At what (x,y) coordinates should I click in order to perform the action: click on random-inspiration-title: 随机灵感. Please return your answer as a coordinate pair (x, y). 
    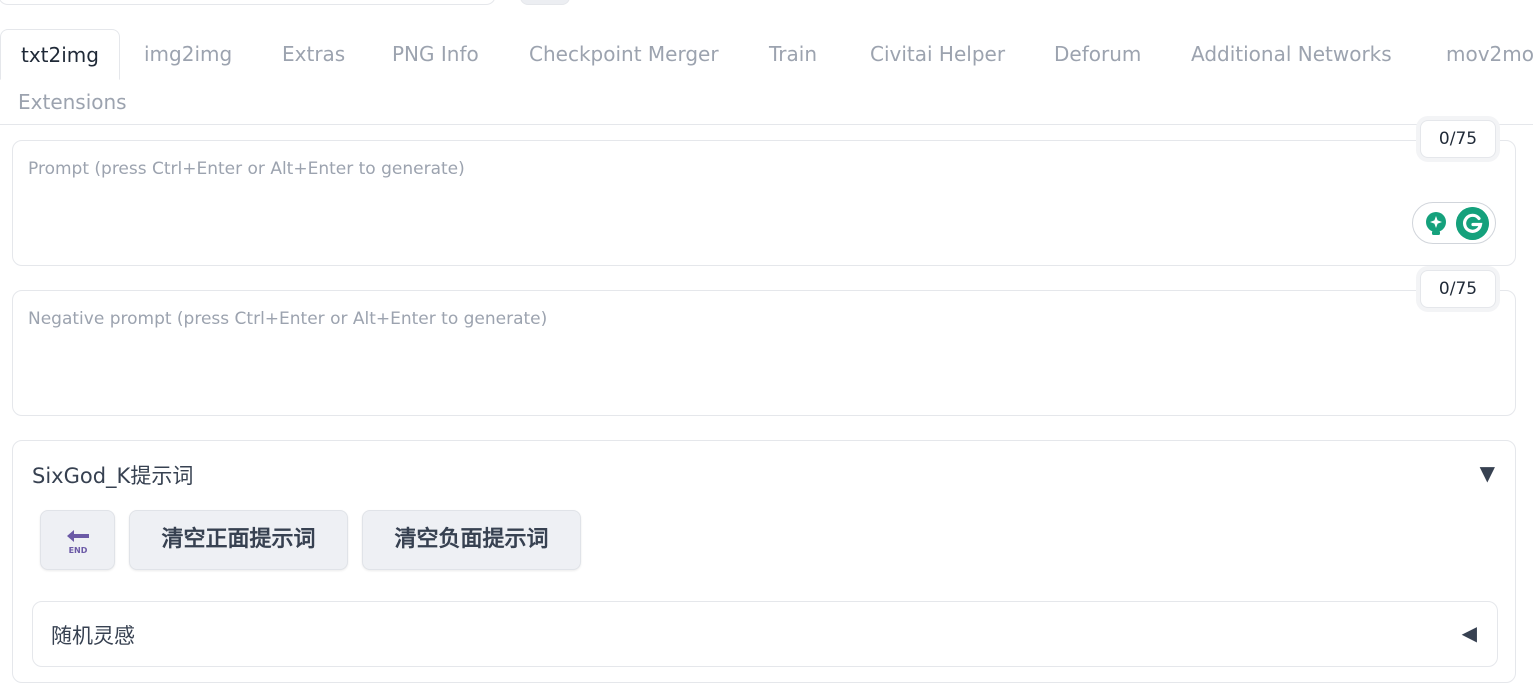
    Looking at the image, I should click on (93, 636).